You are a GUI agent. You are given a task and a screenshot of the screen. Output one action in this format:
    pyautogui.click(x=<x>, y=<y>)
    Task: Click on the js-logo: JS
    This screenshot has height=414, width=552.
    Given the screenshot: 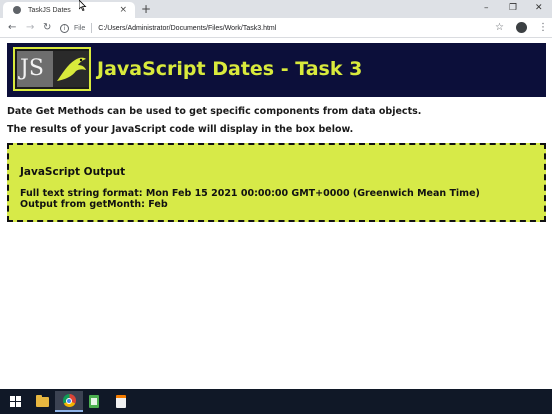 What is the action you would take?
    pyautogui.click(x=52, y=69)
    